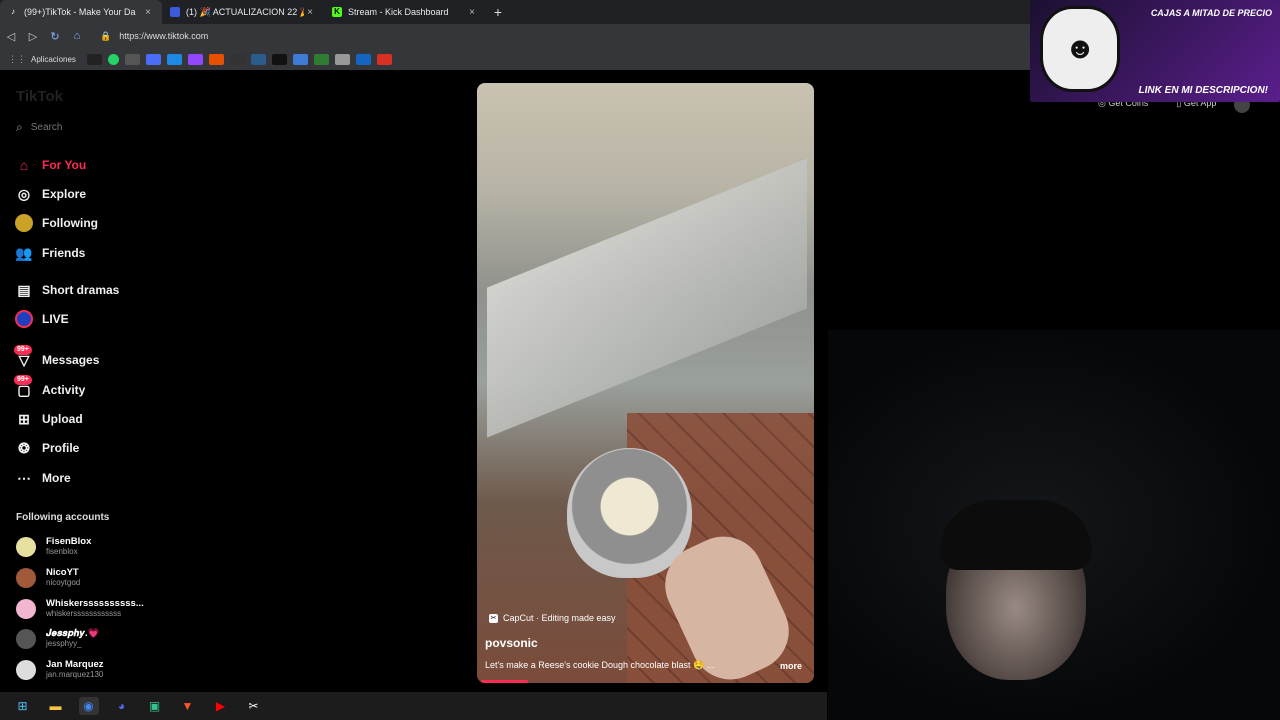  I want to click on capcut-taskbar-icon: ✂, so click(254, 706).